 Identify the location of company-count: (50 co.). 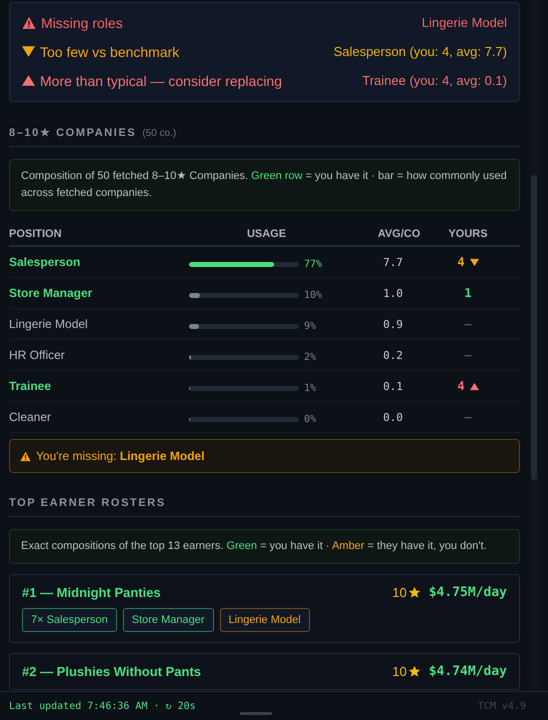
(159, 133).